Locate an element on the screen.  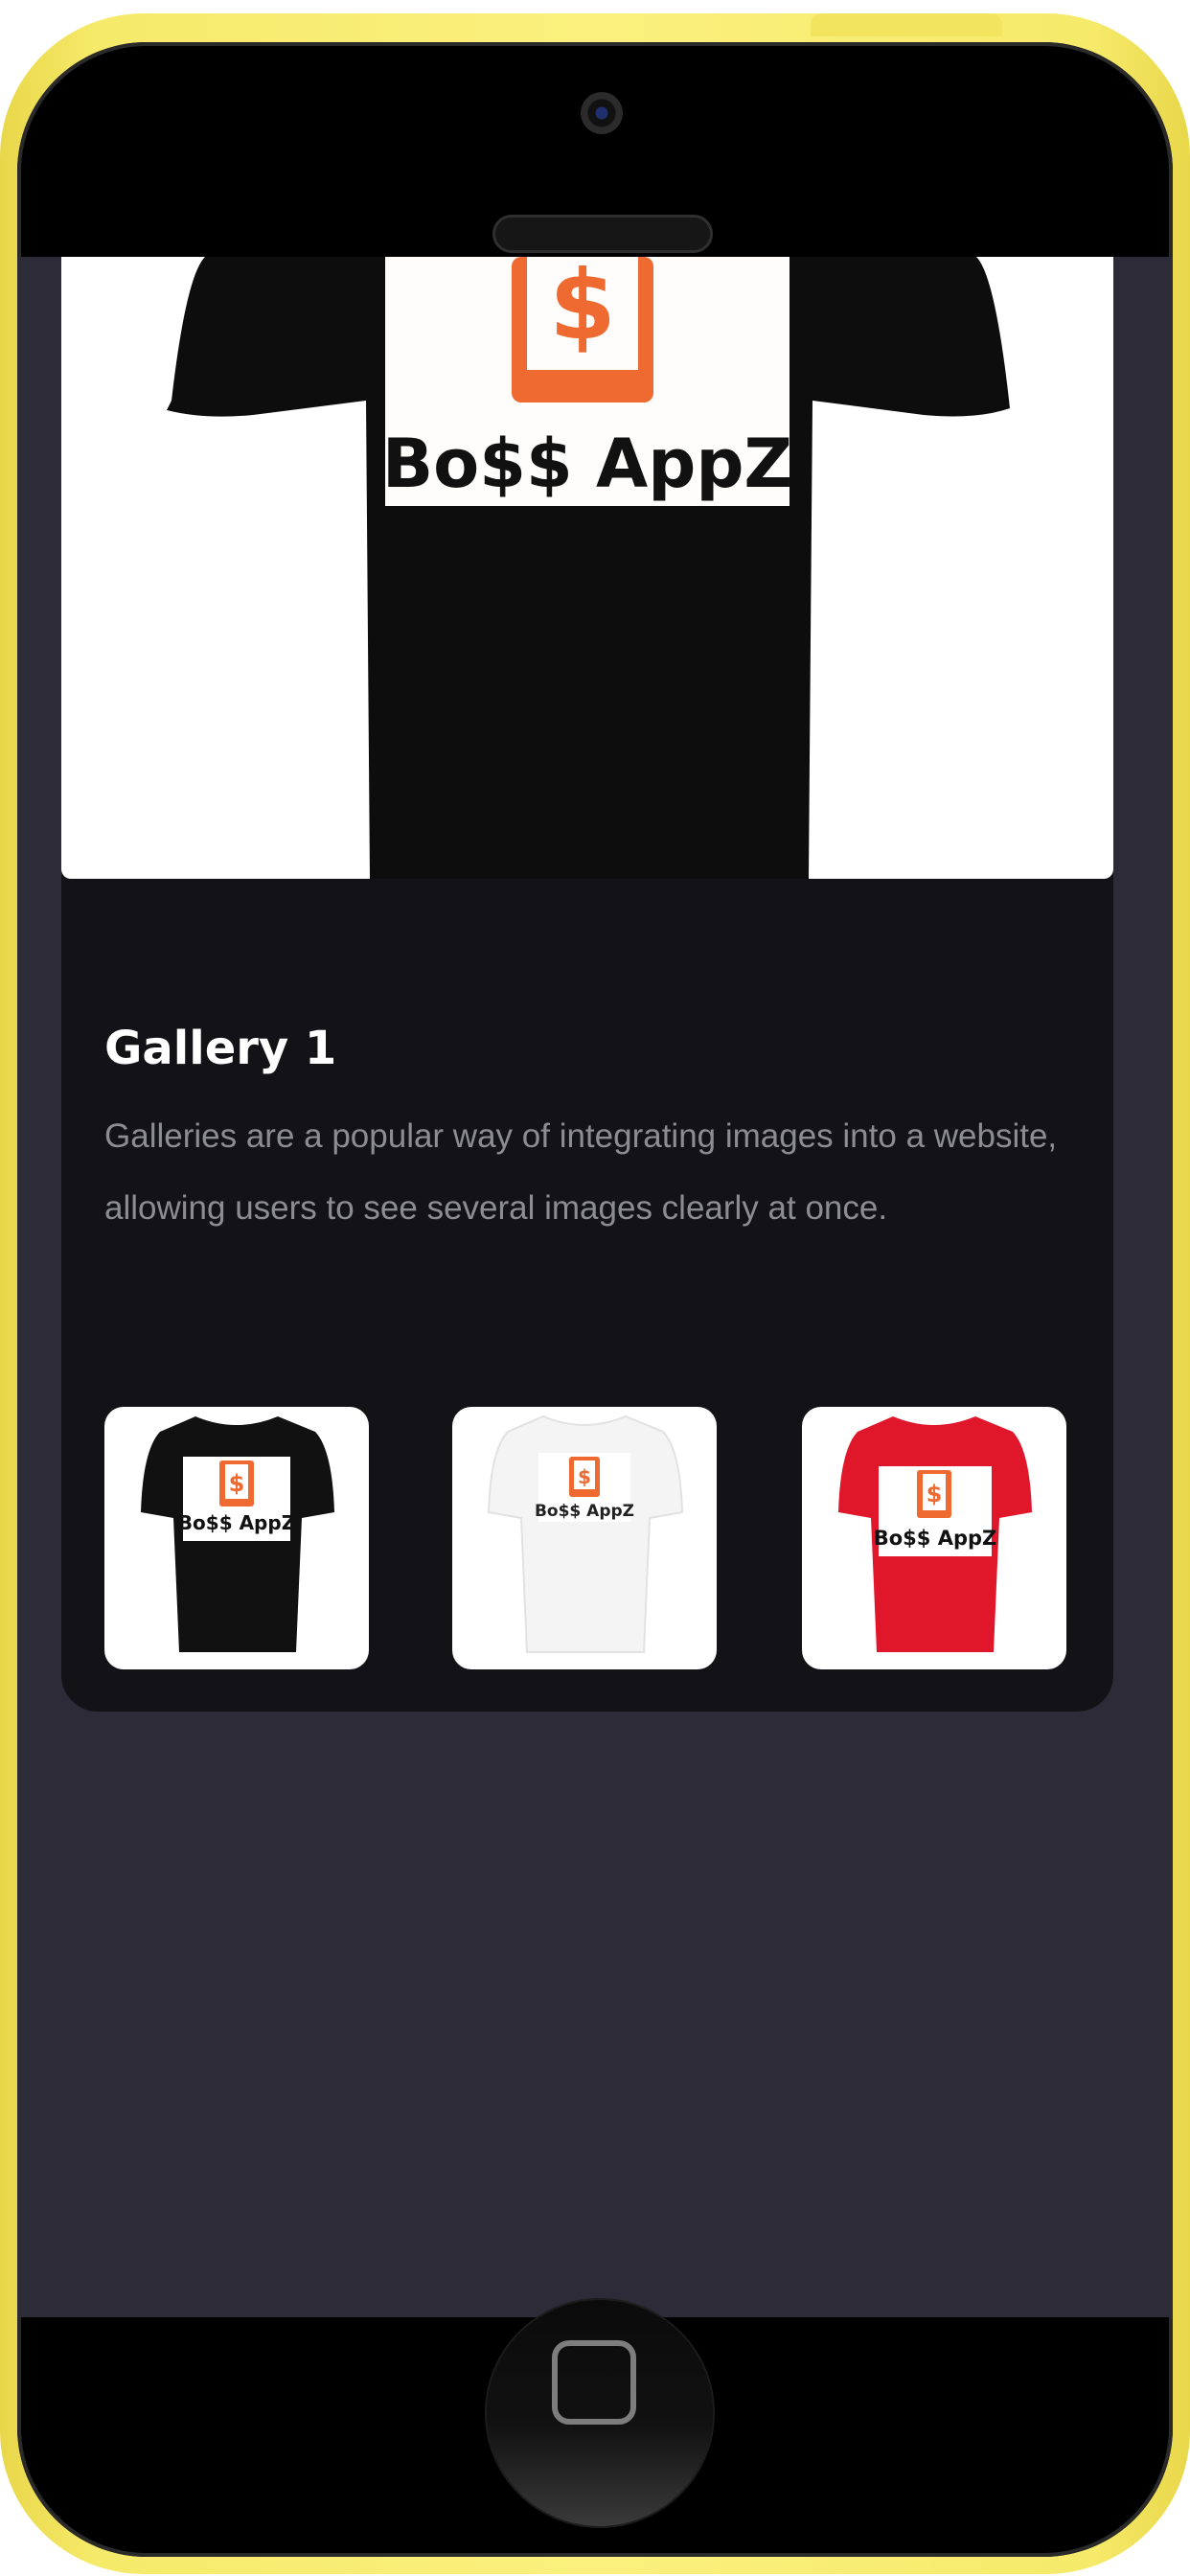
device-side-button is located at coordinates (906, 24).